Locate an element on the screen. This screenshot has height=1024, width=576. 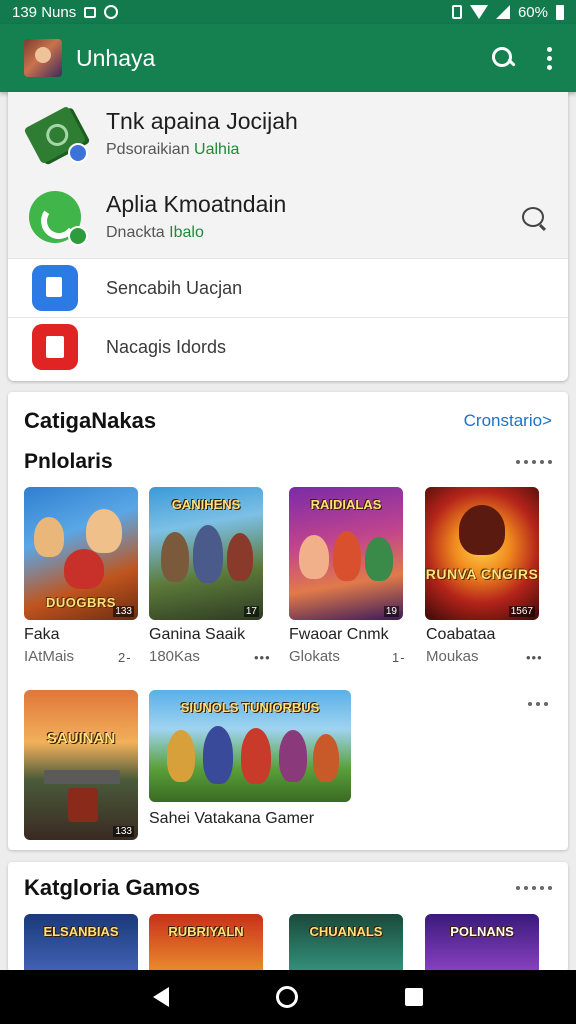
notification-item: Tnk apaina Jocijah Pdsoraikian Ualhia is located at coordinates (288, 133).